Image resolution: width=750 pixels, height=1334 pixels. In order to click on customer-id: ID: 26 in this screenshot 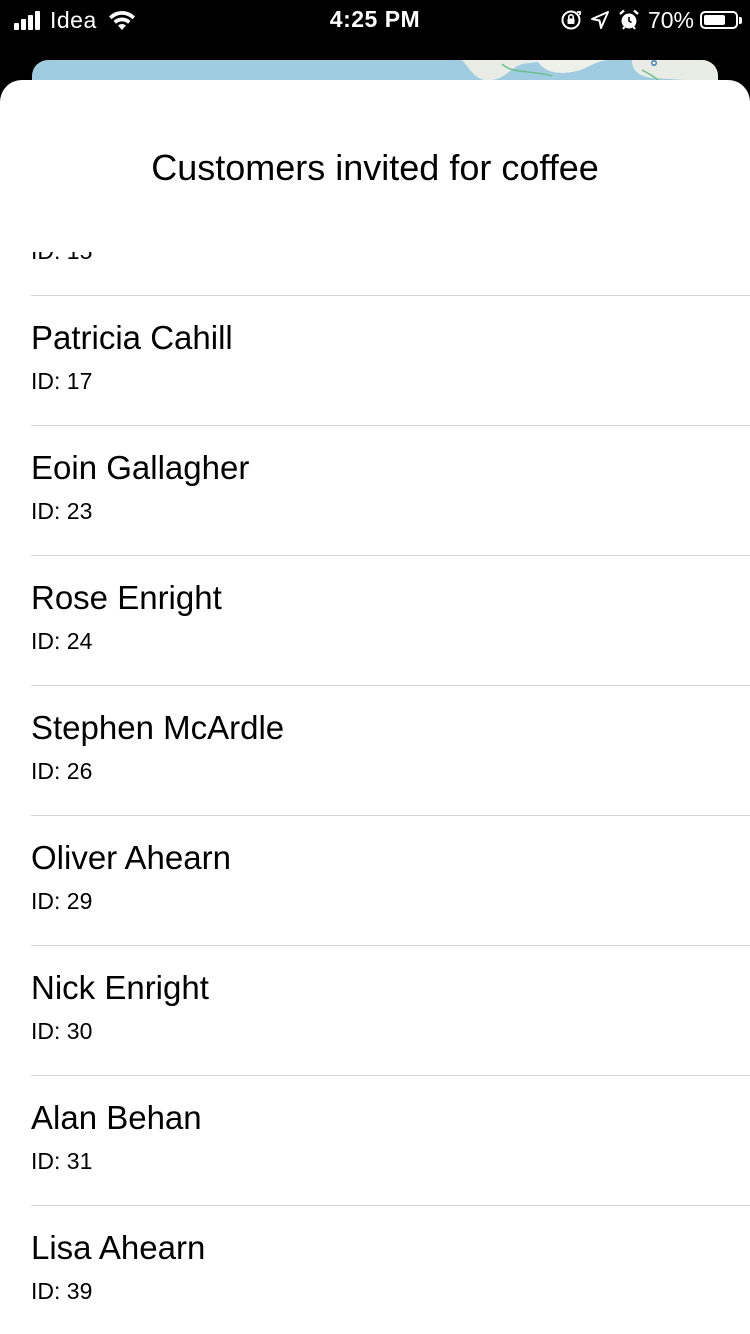, I will do `click(62, 771)`.